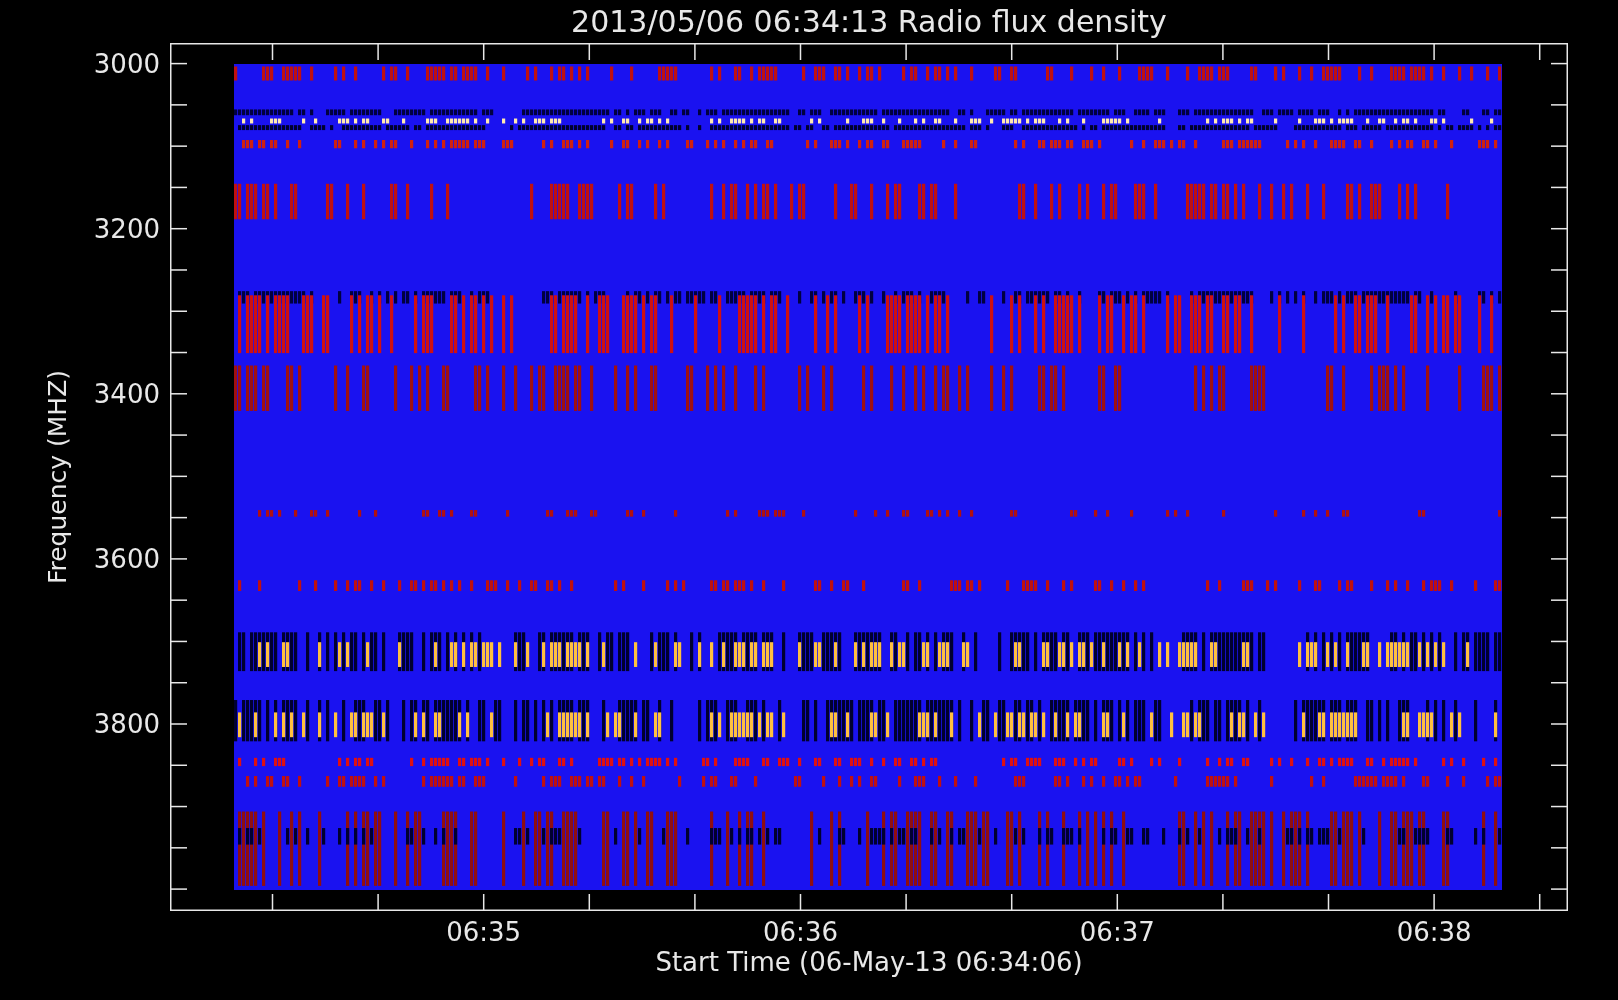 The image size is (1618, 1000). What do you see at coordinates (126, 558) in the screenshot?
I see `y-tick-label: 3600` at bounding box center [126, 558].